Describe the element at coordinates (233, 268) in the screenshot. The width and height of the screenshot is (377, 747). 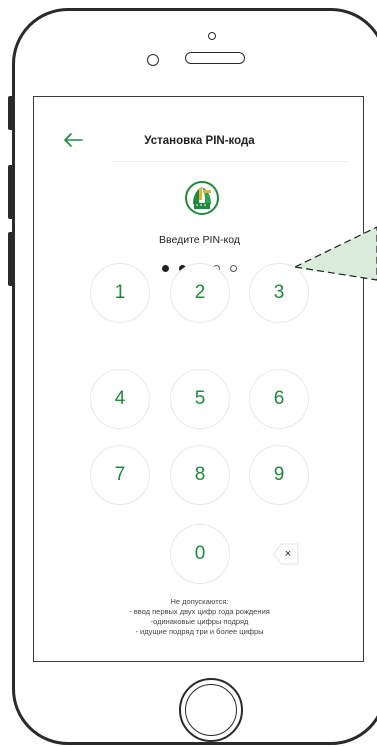
I see `pin-dot-empty` at that location.